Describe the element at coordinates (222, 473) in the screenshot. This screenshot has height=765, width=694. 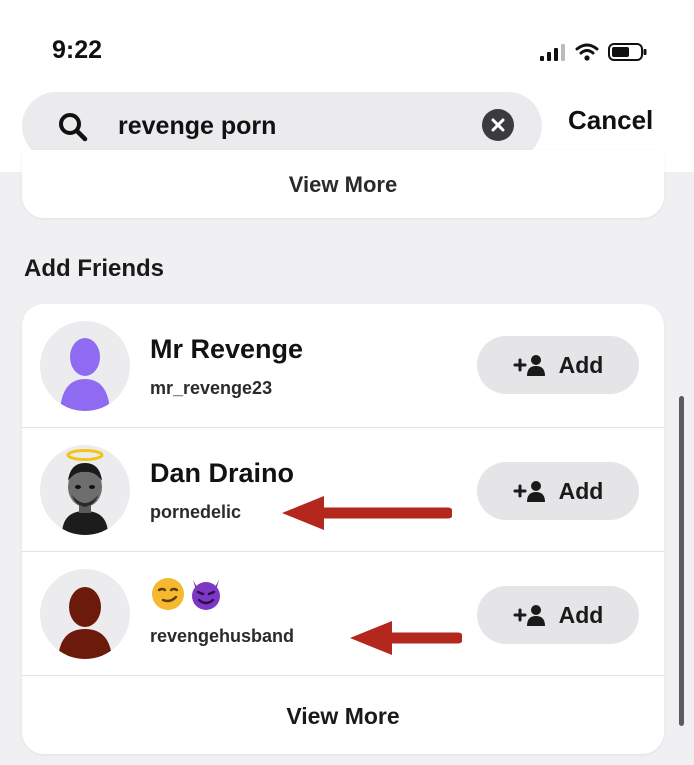
I see `friend-display-name: Dan Draino` at that location.